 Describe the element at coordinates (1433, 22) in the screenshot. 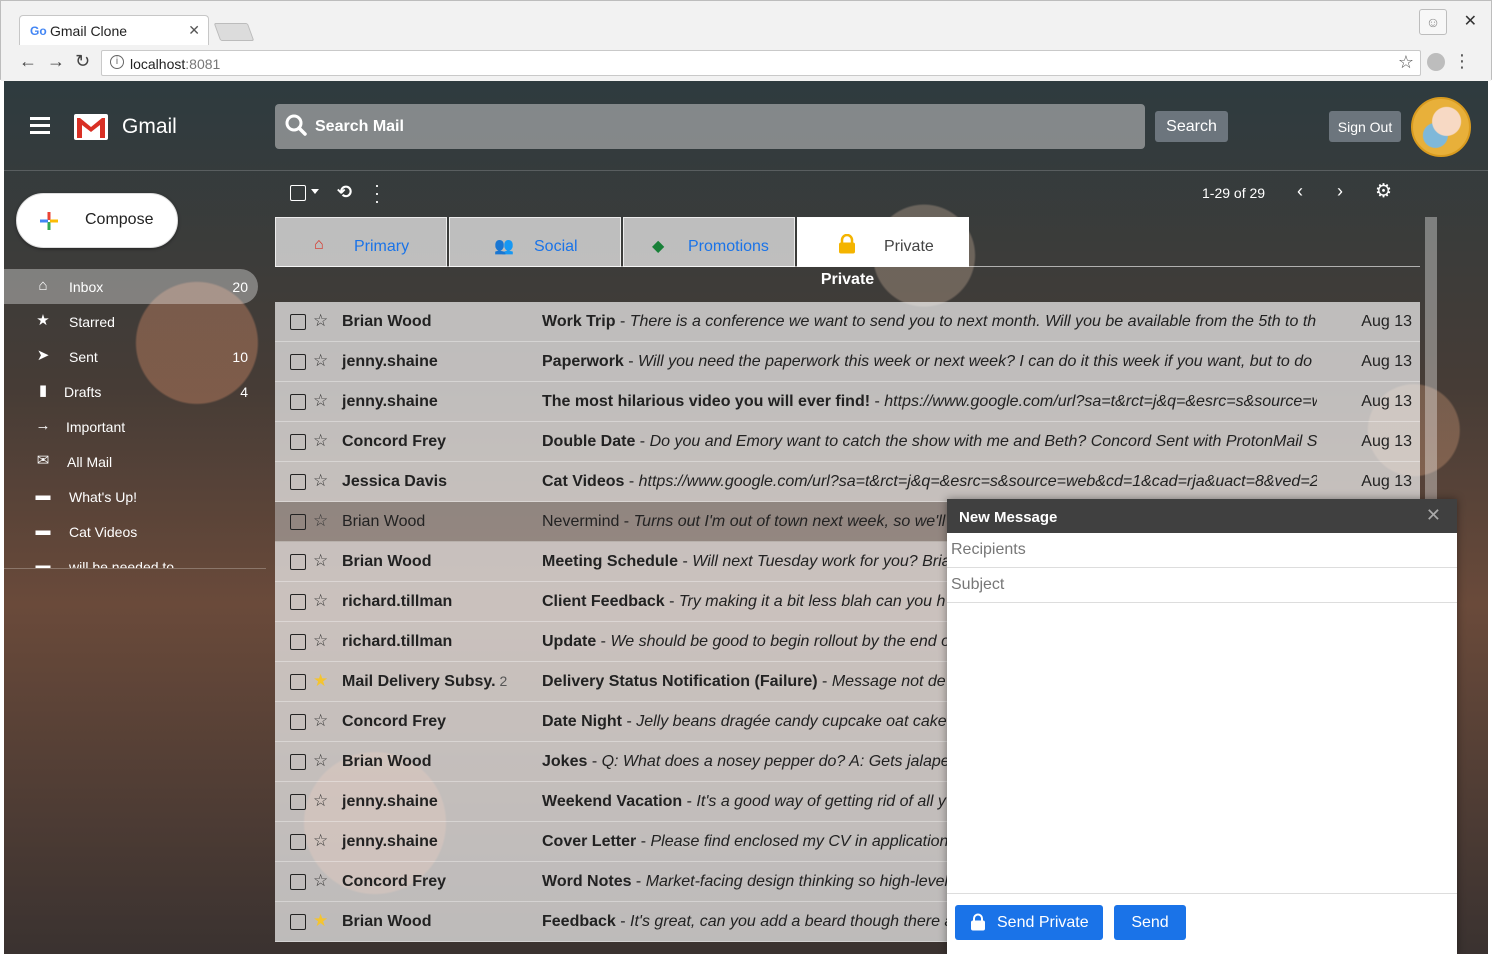

I see `profile-icon: ☺` at that location.